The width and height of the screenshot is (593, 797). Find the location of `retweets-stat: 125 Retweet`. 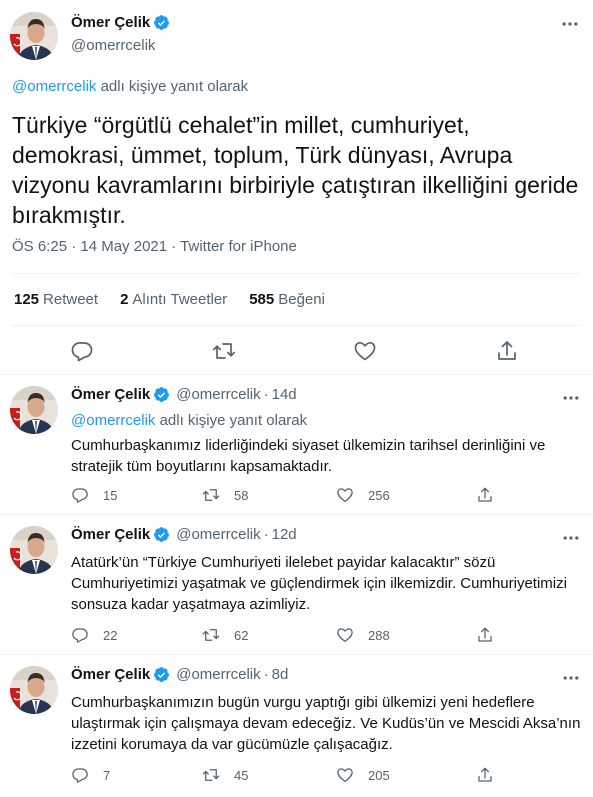

retweets-stat: 125 Retweet is located at coordinates (56, 299).